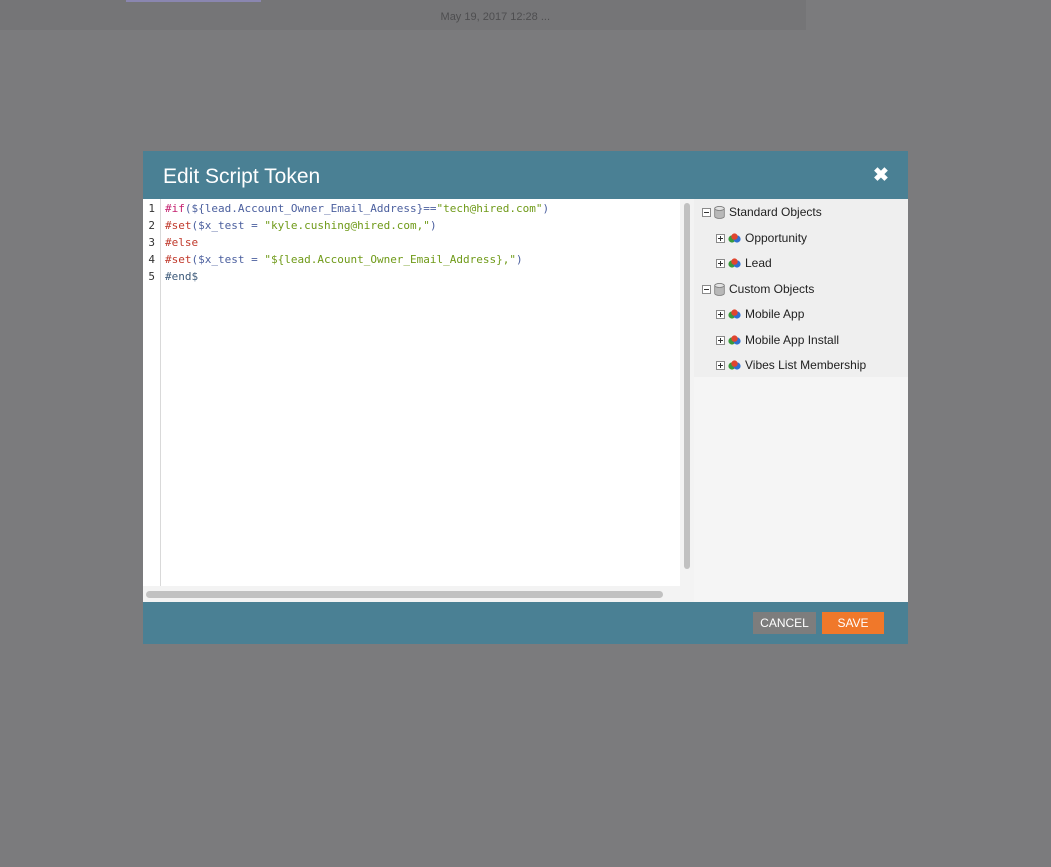 The width and height of the screenshot is (1051, 867). Describe the element at coordinates (525, 623) in the screenshot. I see `dialog-footer: CANCEL SAVE` at that location.